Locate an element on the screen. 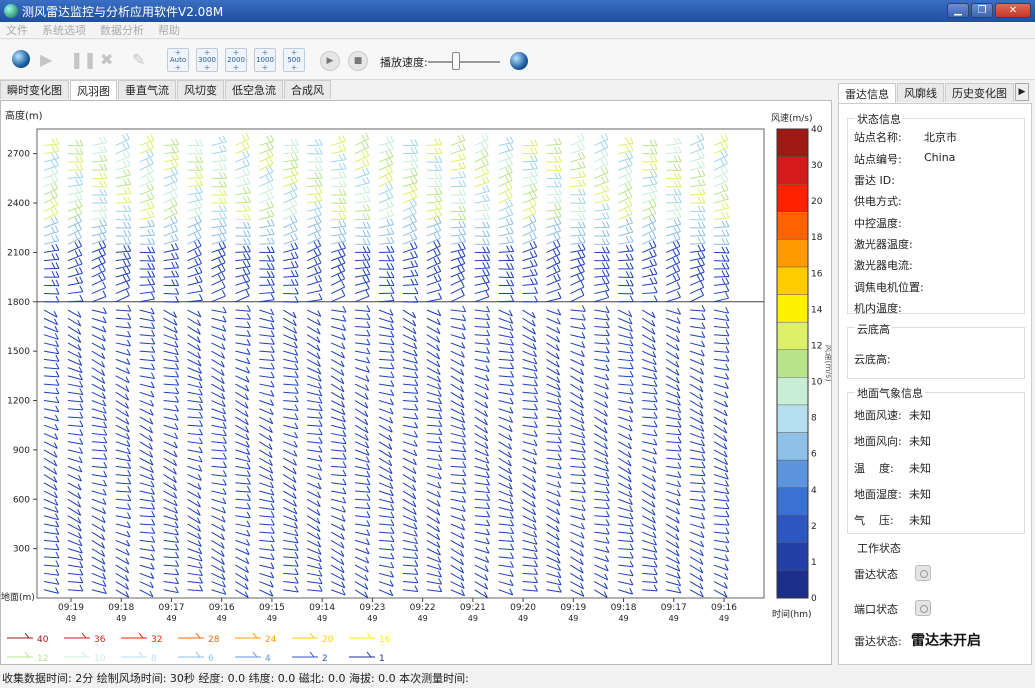 The image size is (1035, 688). y-tick-label: 2400 is located at coordinates (18, 204).